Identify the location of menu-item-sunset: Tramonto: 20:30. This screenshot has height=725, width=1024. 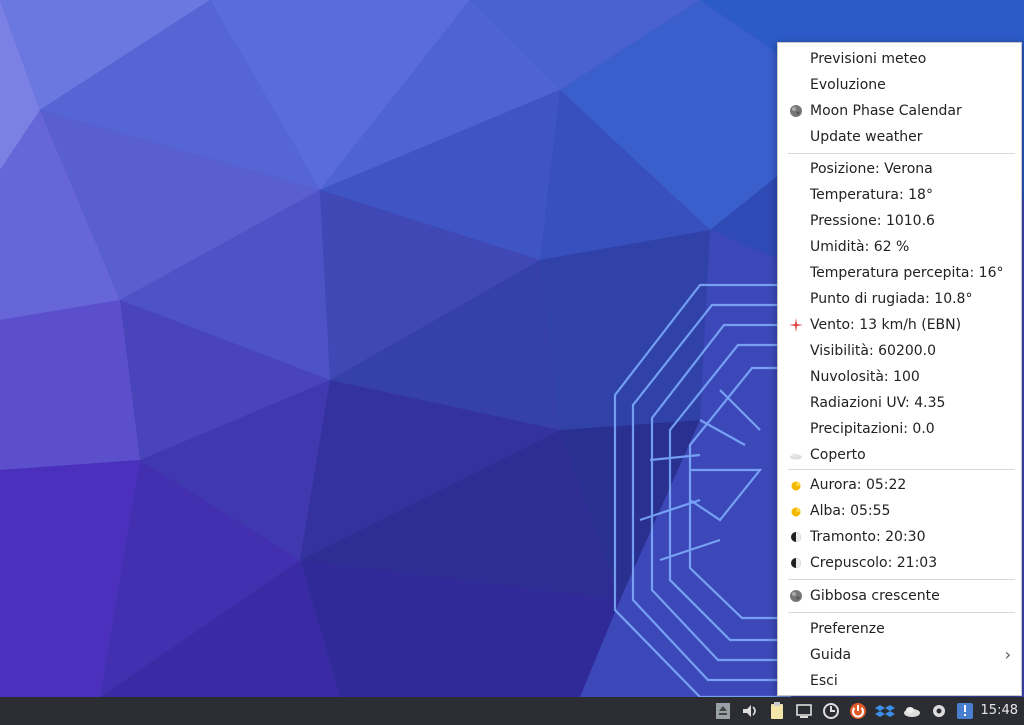
(899, 537).